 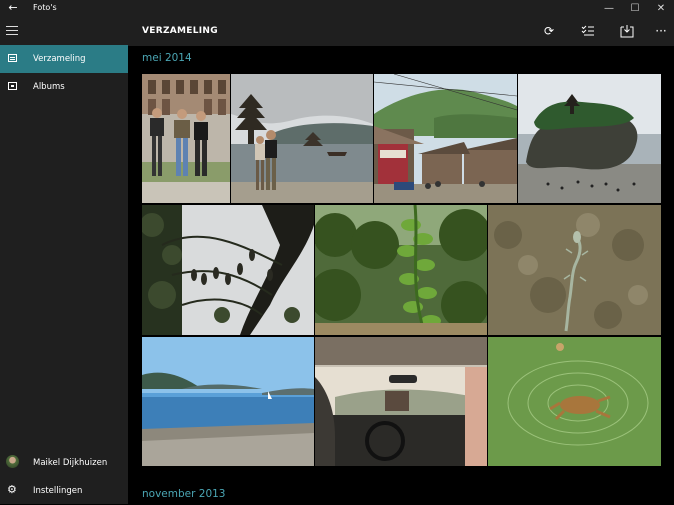 What do you see at coordinates (12, 461) in the screenshot?
I see `avatar` at bounding box center [12, 461].